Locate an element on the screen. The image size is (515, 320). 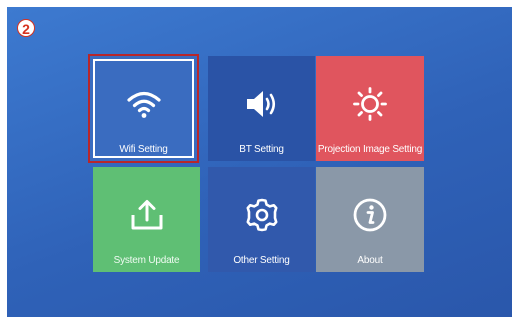
tile-system-update: System Update is located at coordinates (146, 219).